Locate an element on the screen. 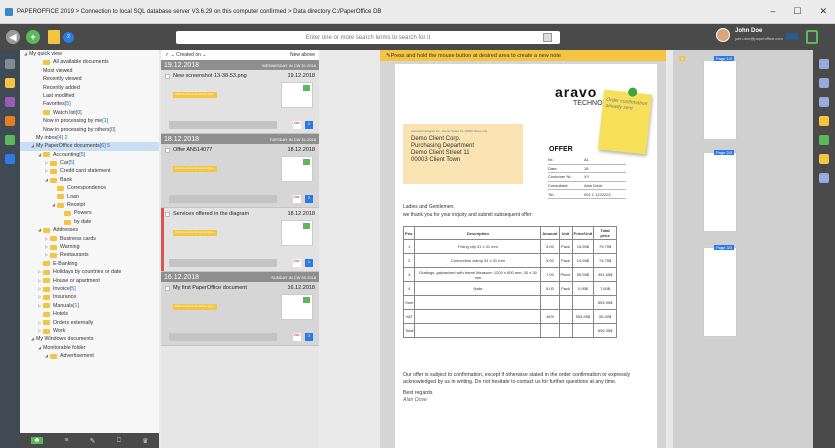  windows-icon is located at coordinates (10, 159).